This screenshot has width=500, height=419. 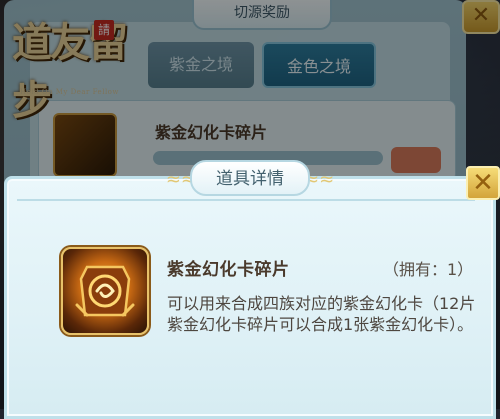 What do you see at coordinates (250, 178) in the screenshot?
I see `dialog-title: 道具详情` at bounding box center [250, 178].